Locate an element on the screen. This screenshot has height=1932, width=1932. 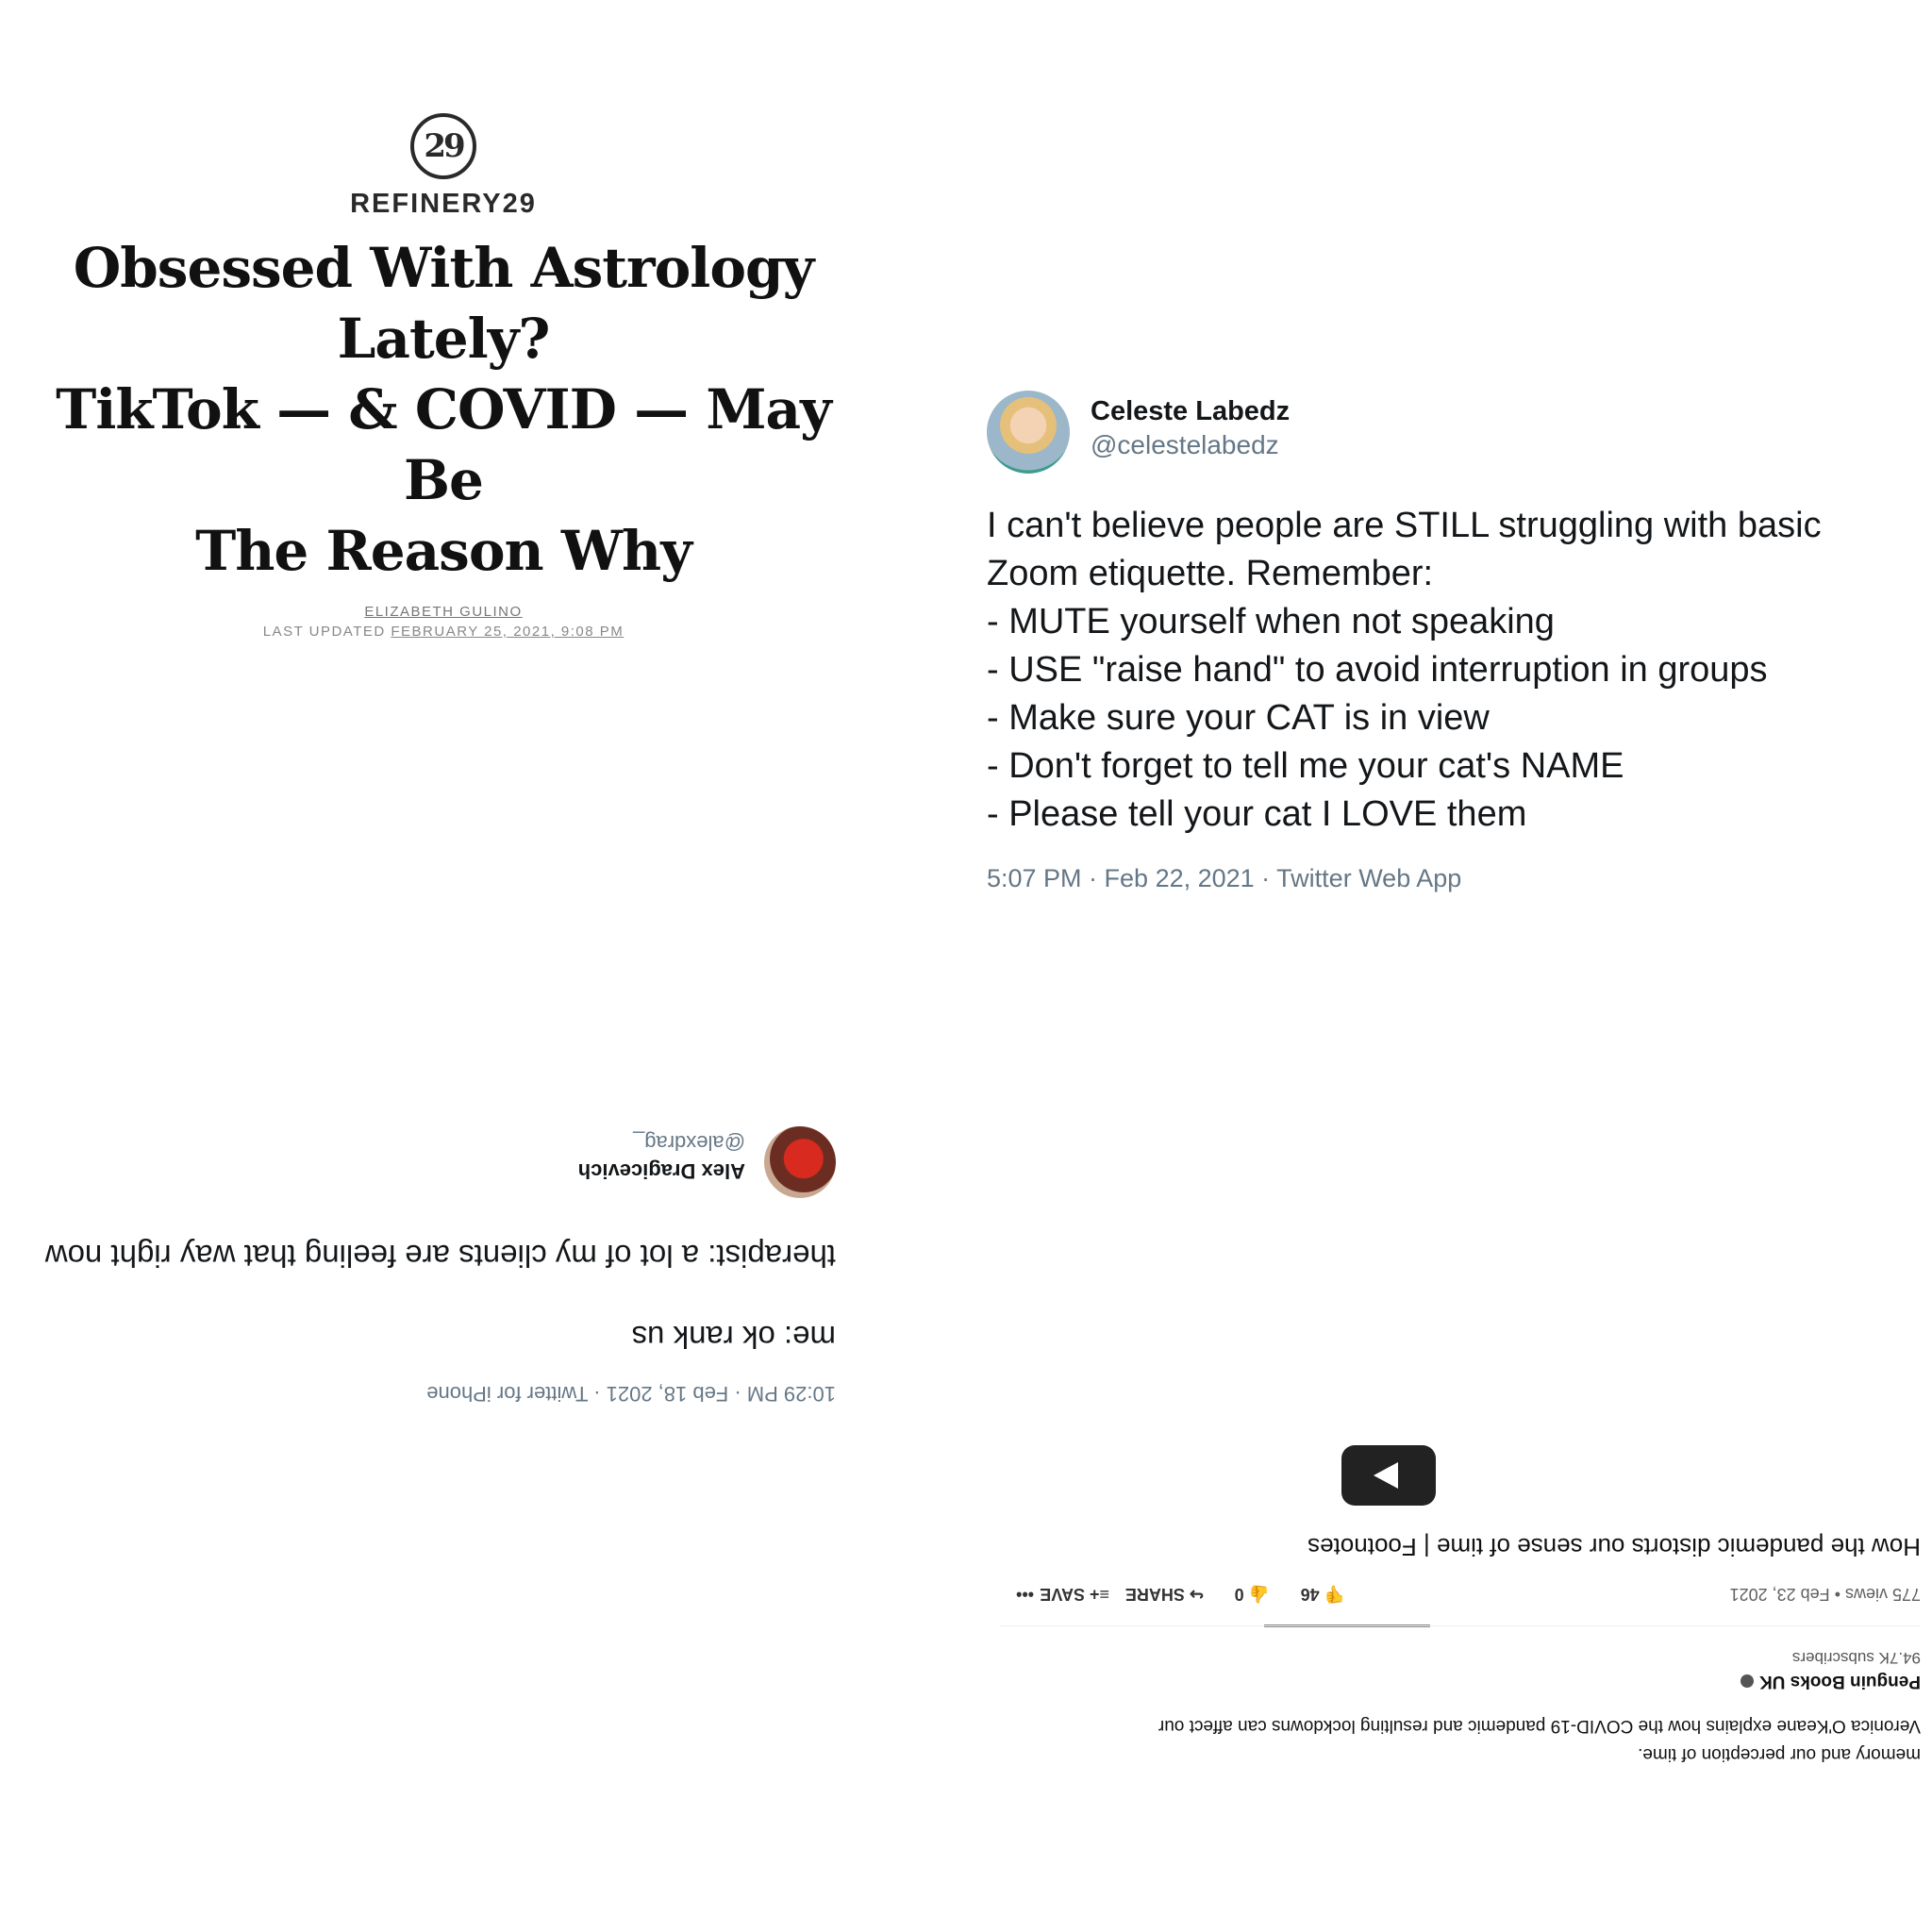
headline-line: TikTok — & COVID — May Be is located at coordinates (444, 445).